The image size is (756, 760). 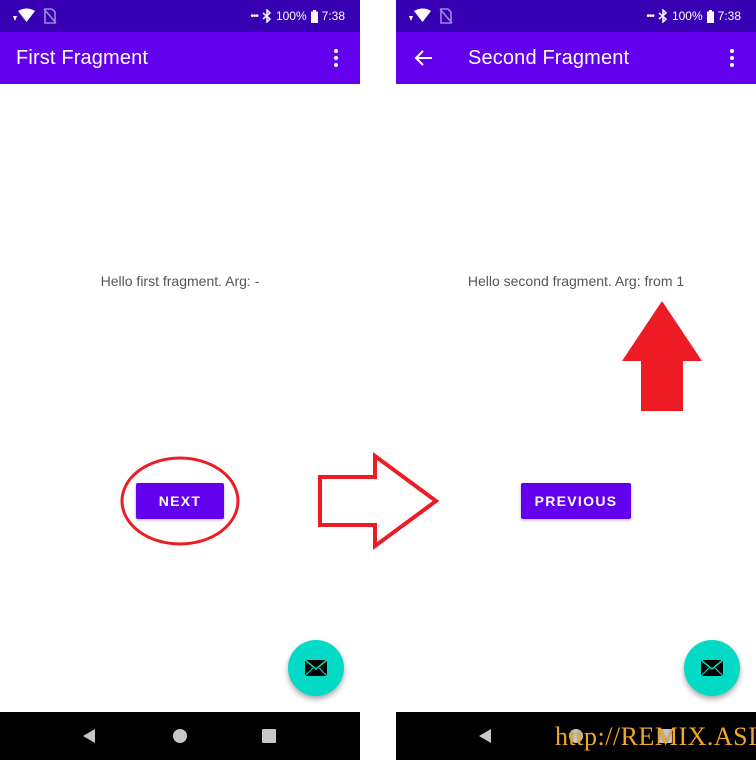 I want to click on app-bar: First Fragment, so click(x=180, y=58).